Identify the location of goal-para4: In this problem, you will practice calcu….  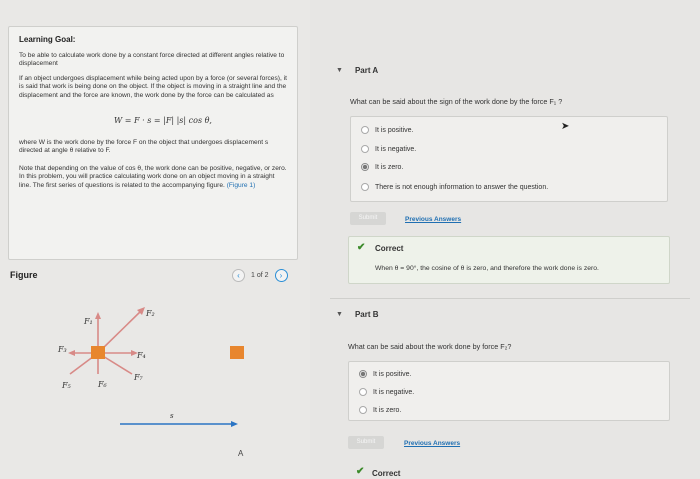
(153, 181).